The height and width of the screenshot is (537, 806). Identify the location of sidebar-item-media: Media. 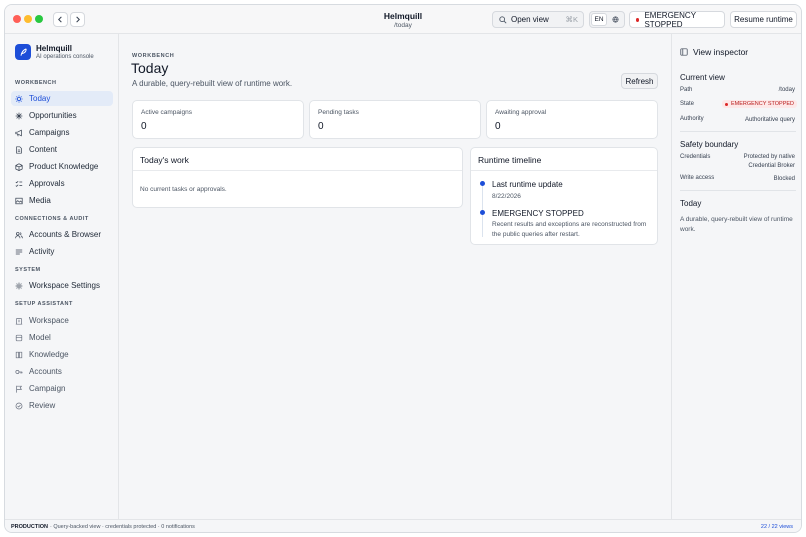
(62, 200).